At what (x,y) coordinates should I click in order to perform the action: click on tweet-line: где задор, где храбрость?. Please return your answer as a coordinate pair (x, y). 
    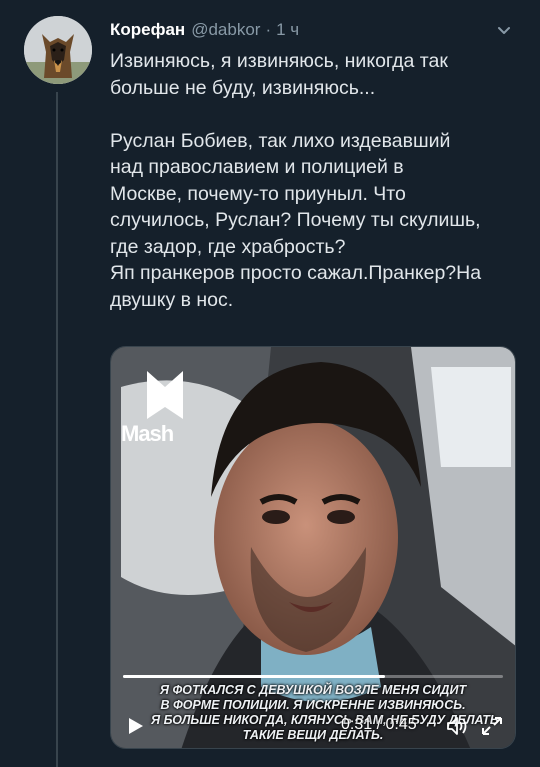
    Looking at the image, I should click on (228, 246).